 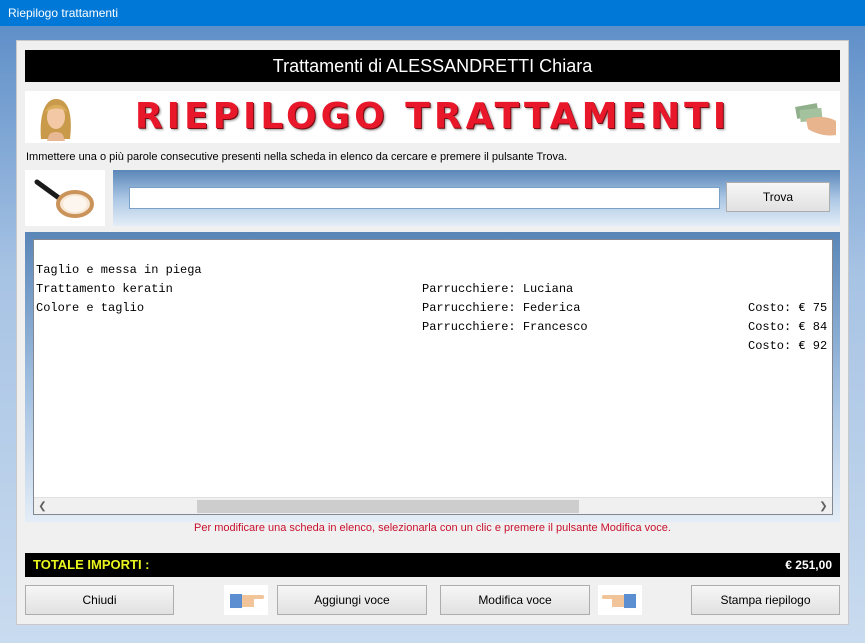 I want to click on close-button: Chiudi, so click(x=99, y=600).